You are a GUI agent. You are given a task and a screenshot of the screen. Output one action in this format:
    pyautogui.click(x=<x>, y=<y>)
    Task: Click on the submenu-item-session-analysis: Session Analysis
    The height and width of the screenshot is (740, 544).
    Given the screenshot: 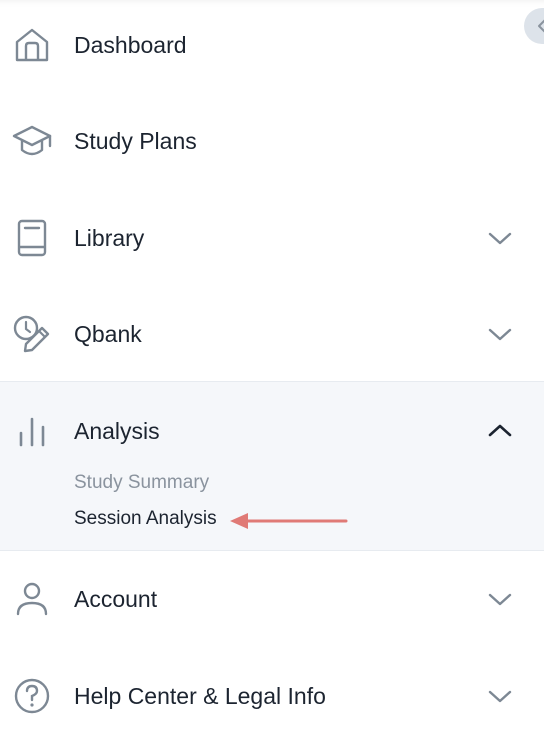 What is the action you would take?
    pyautogui.click(x=145, y=519)
    